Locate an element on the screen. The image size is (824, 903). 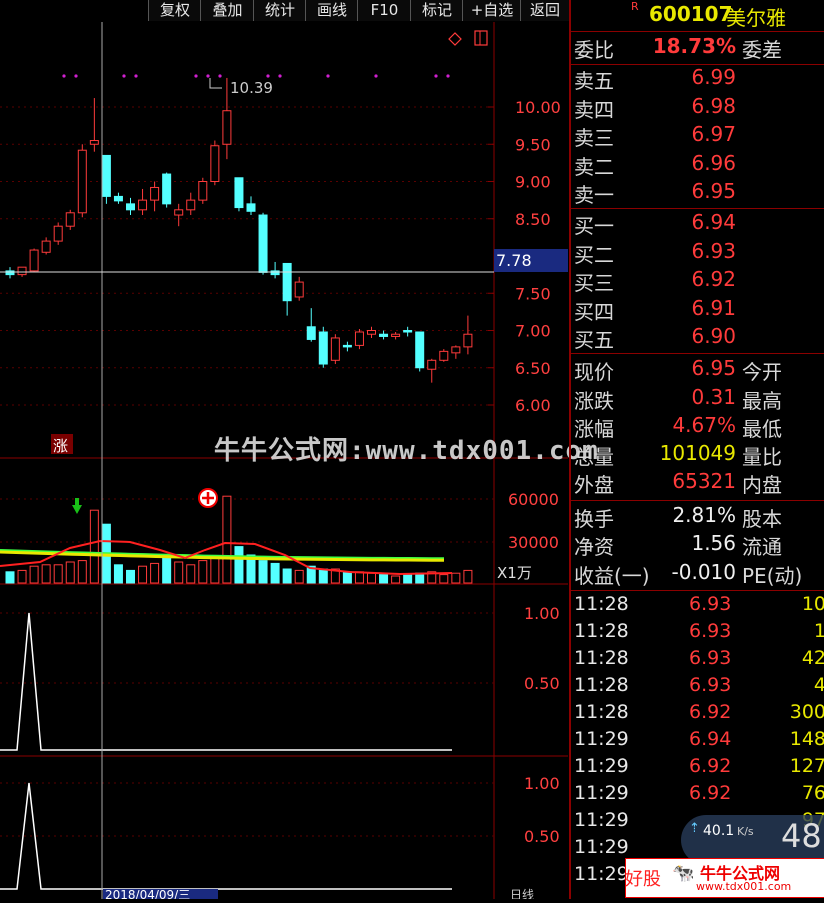
bid-level: 买五 6.90 is located at coordinates (697, 338).